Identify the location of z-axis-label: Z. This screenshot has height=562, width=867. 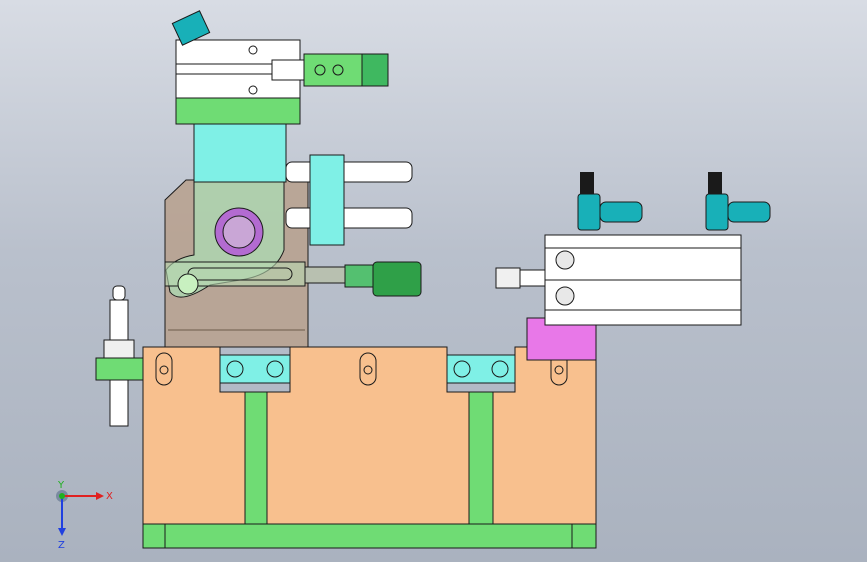
(61, 545).